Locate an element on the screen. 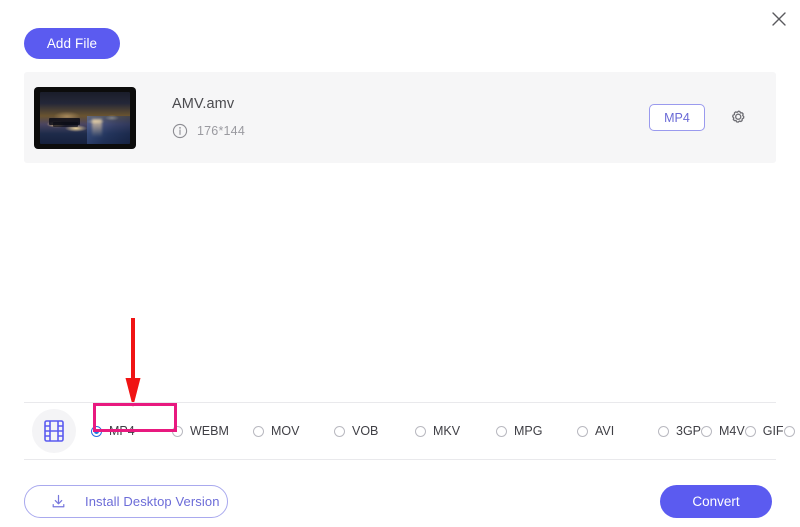 This screenshot has height=527, width=800. format-option-label: VOB is located at coordinates (365, 431).